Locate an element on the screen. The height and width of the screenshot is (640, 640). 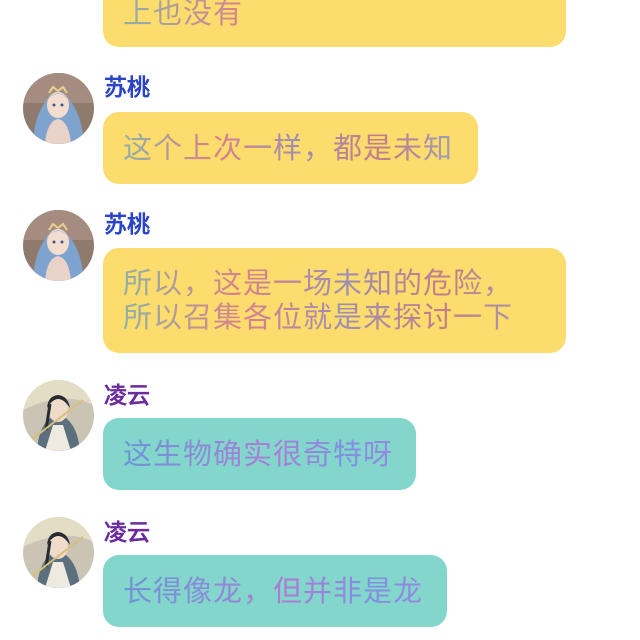
message-text: 这生物确实很奇特呀 is located at coordinates (259, 454).